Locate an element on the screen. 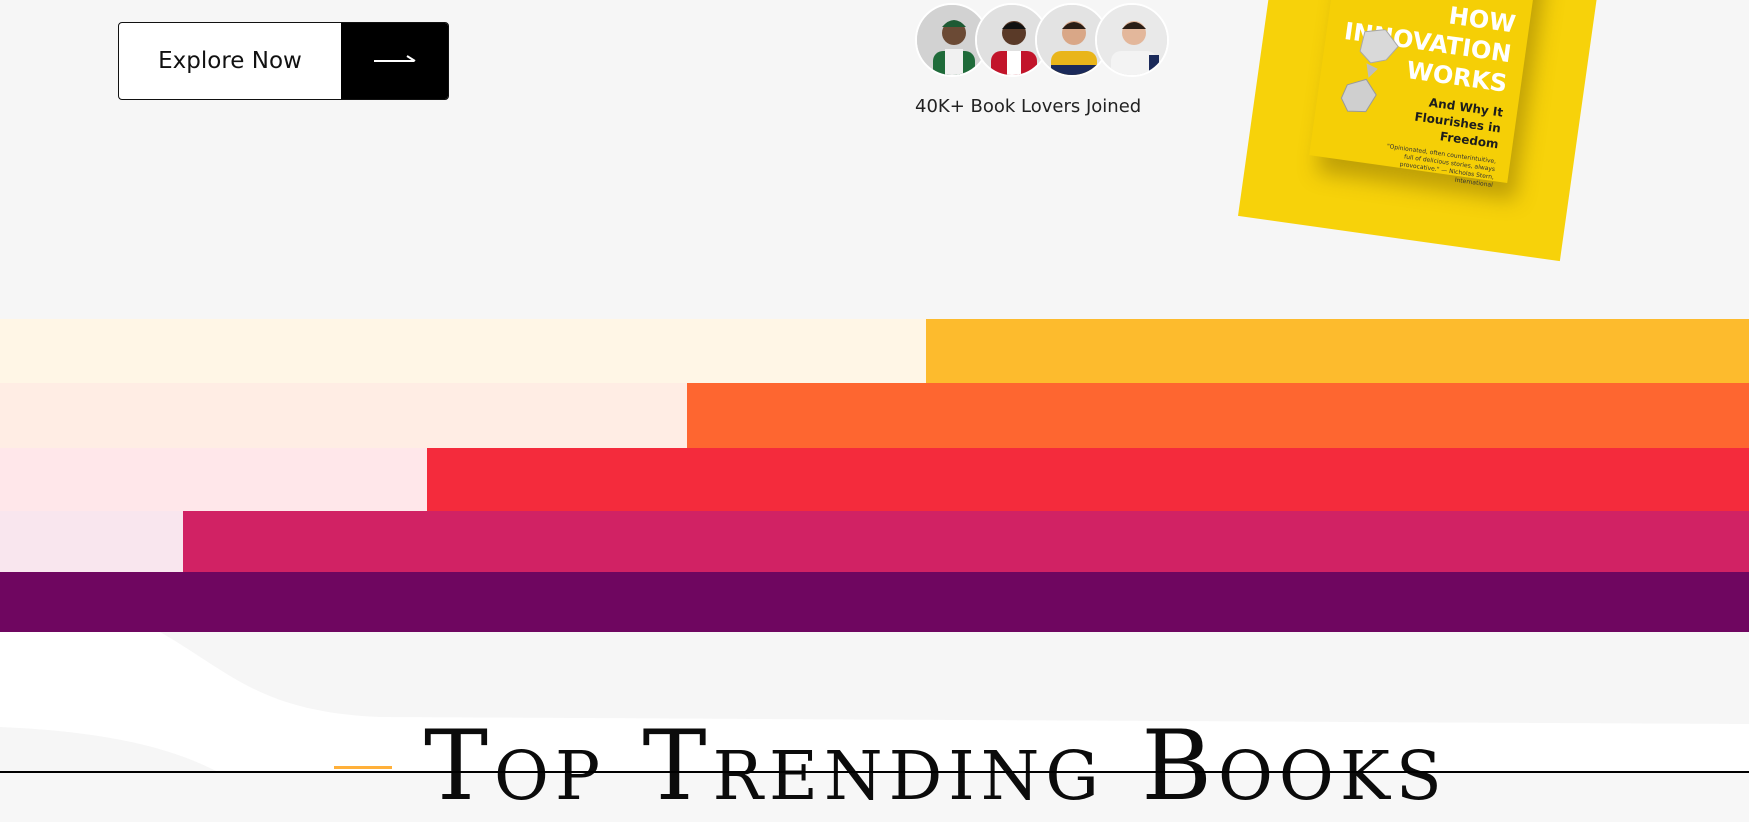  section-tag is located at coordinates (363, 767).